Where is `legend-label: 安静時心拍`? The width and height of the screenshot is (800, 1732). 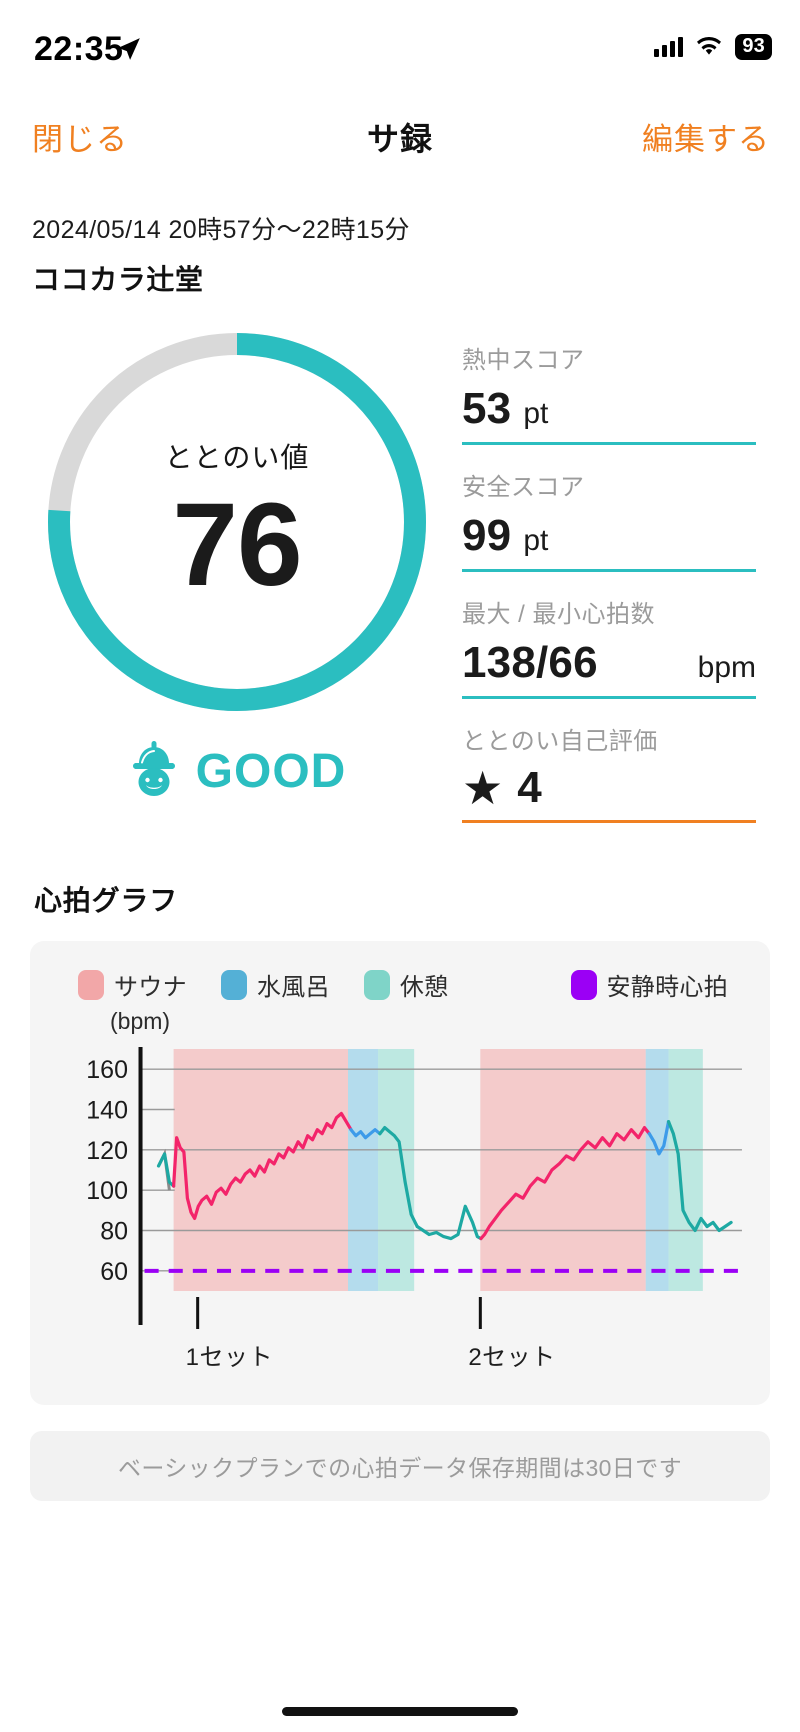 legend-label: 安静時心拍 is located at coordinates (667, 987).